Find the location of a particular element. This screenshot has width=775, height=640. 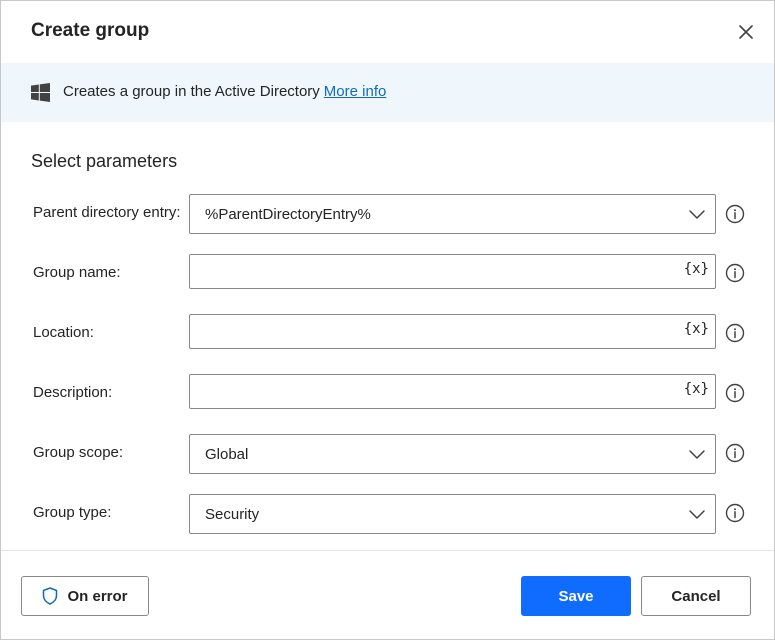

parent-directory-entry-label: Parent directory entry: is located at coordinates (107, 212).